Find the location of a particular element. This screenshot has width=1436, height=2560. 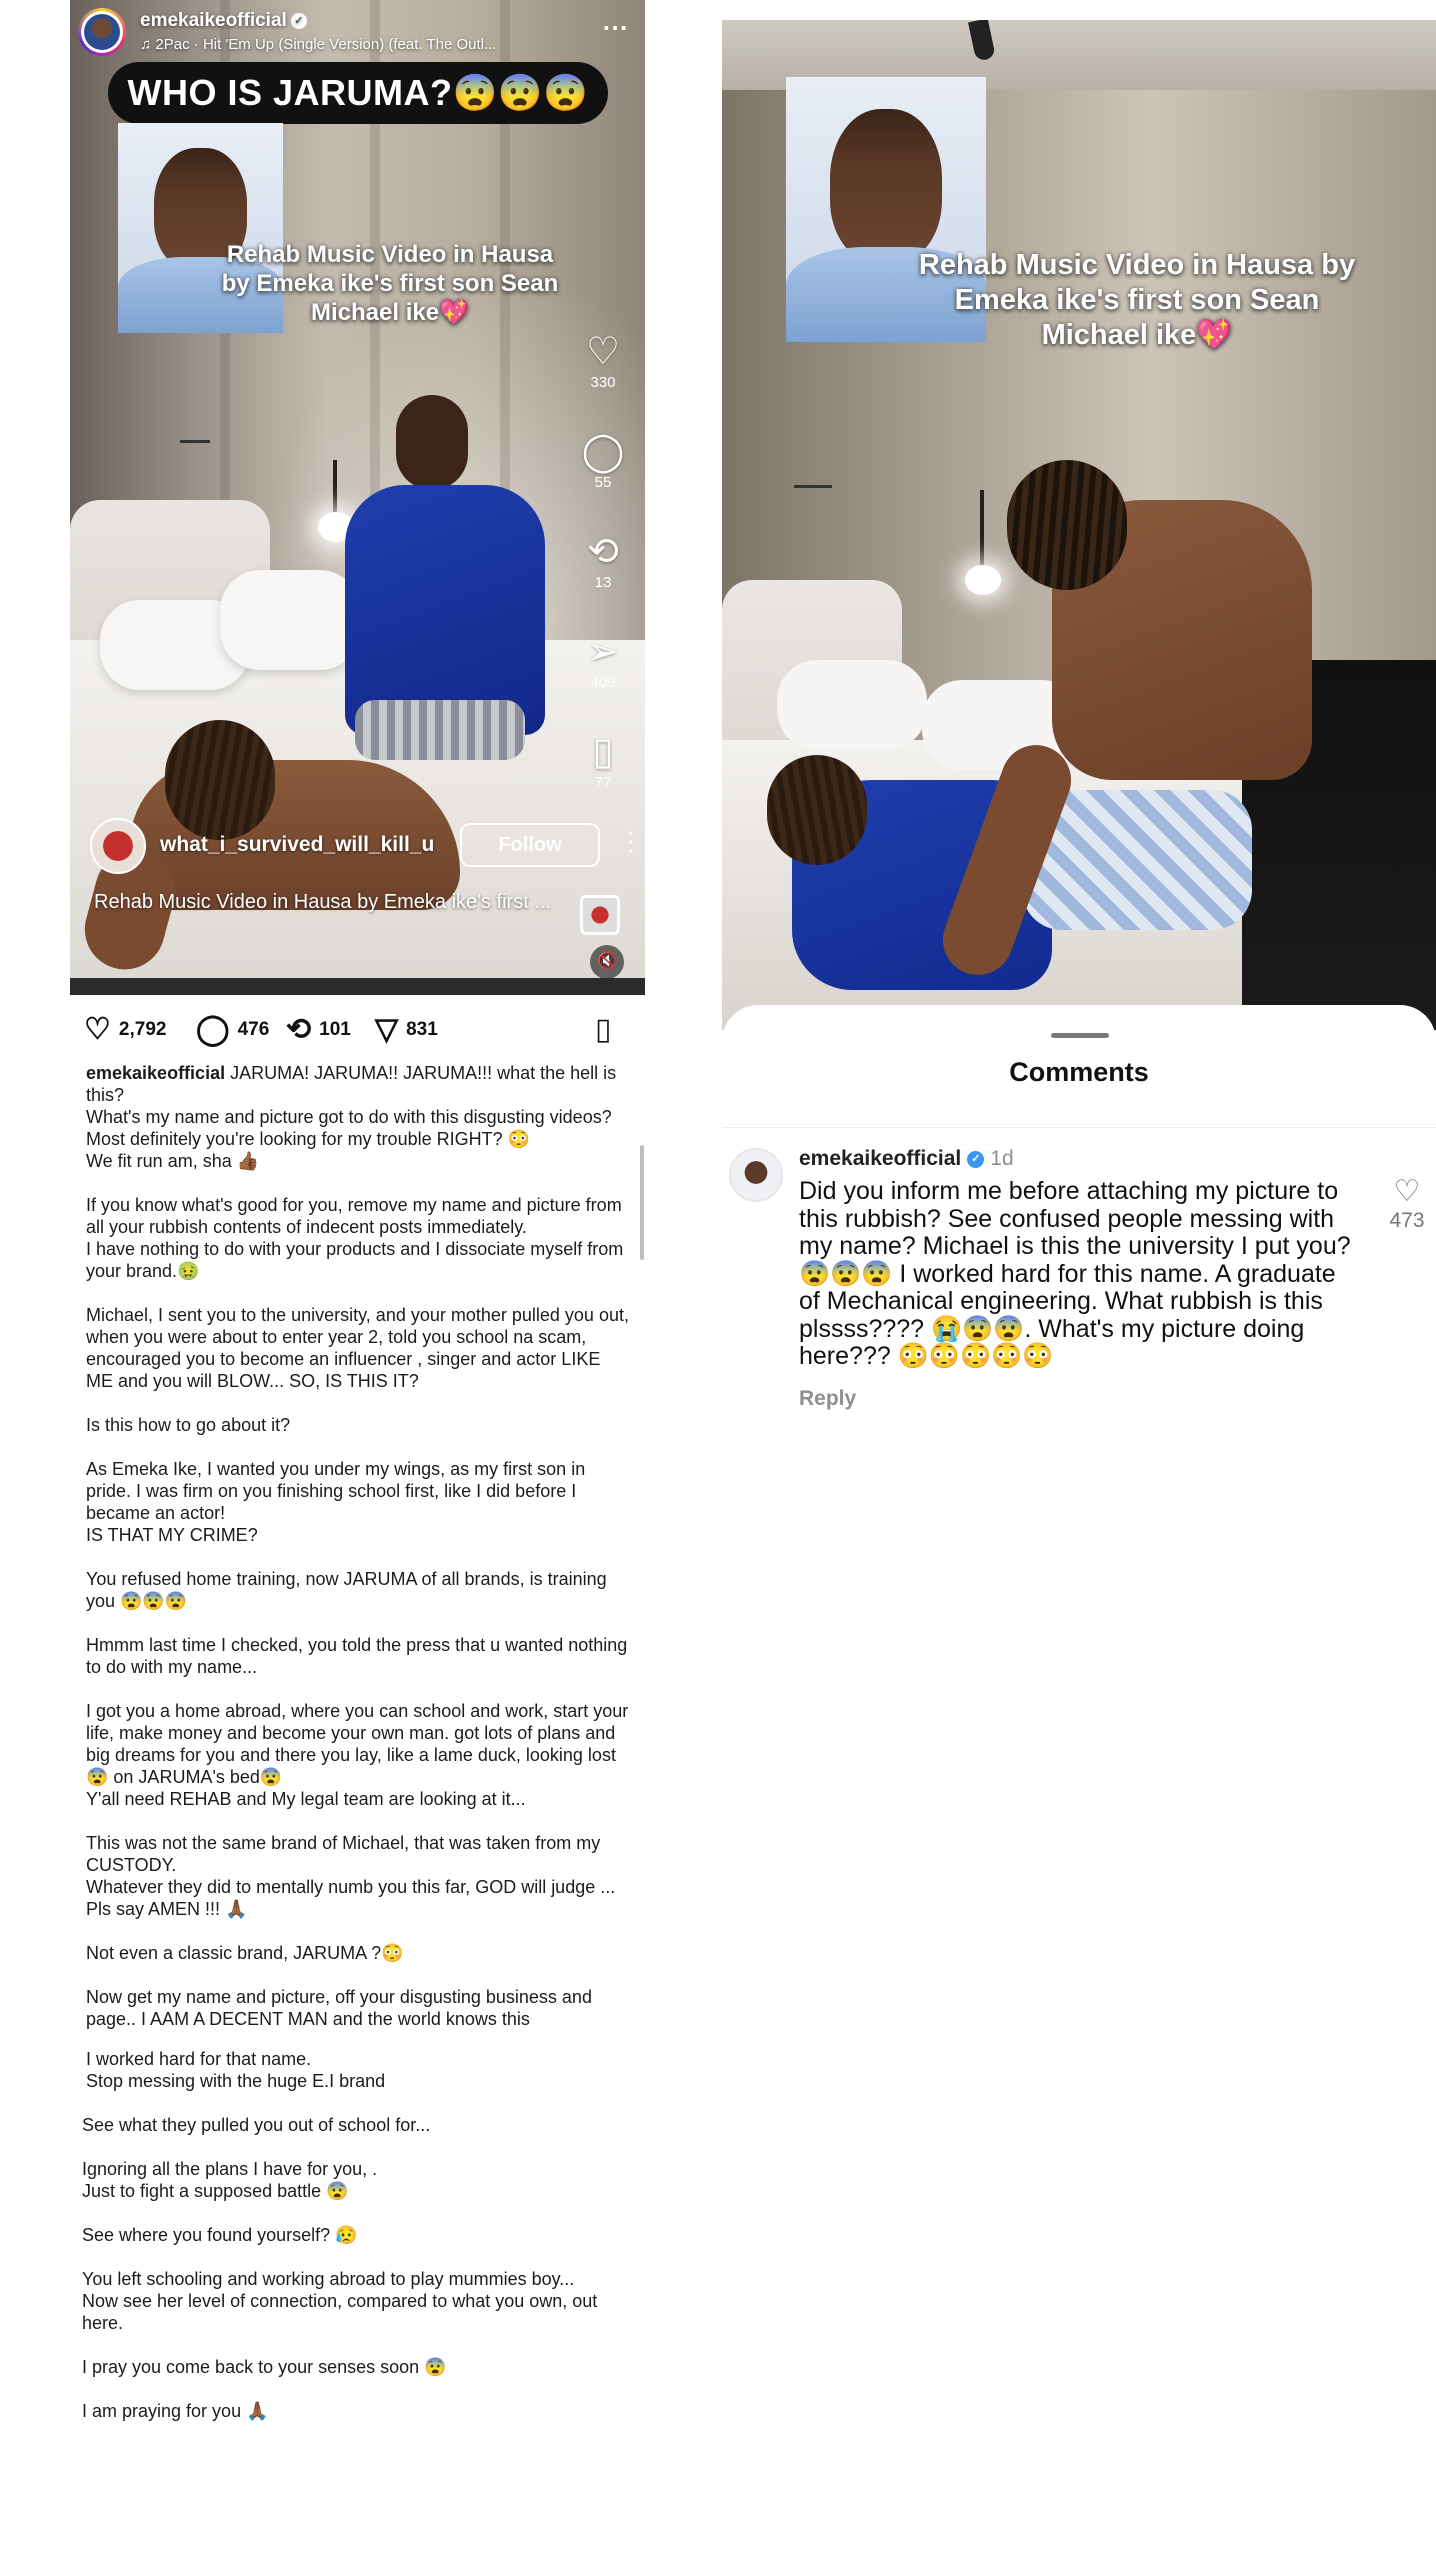

sheet-drag-handle is located at coordinates (1080, 1035).